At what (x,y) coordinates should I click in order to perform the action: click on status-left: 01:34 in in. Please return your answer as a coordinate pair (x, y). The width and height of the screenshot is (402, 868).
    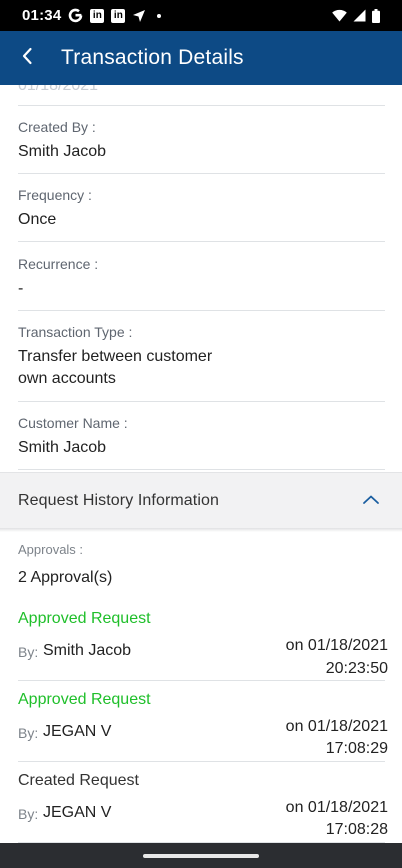
    Looking at the image, I should click on (92, 15).